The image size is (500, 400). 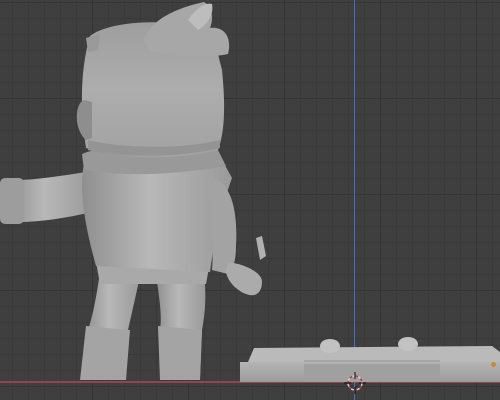 What do you see at coordinates (493, 364) in the screenshot?
I see `origin-marker` at bounding box center [493, 364].